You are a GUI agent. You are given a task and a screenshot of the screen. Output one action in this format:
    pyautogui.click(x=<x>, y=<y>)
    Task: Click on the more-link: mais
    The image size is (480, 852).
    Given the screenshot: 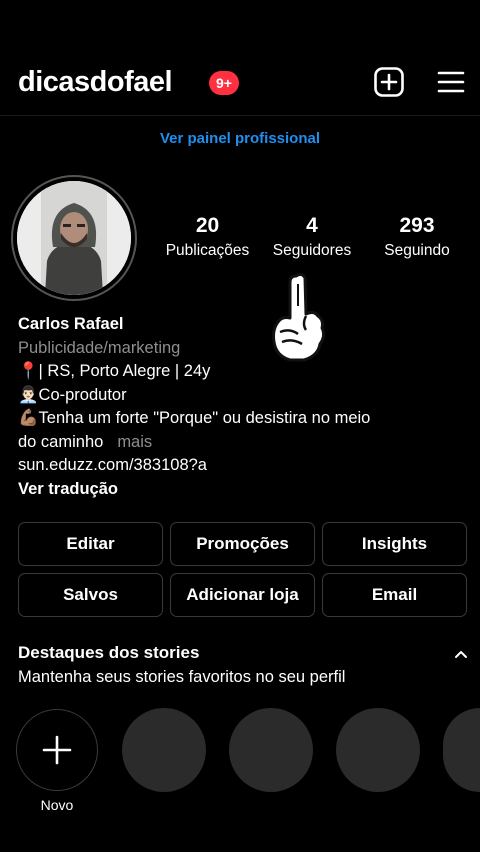 What is the action you would take?
    pyautogui.click(x=134, y=442)
    